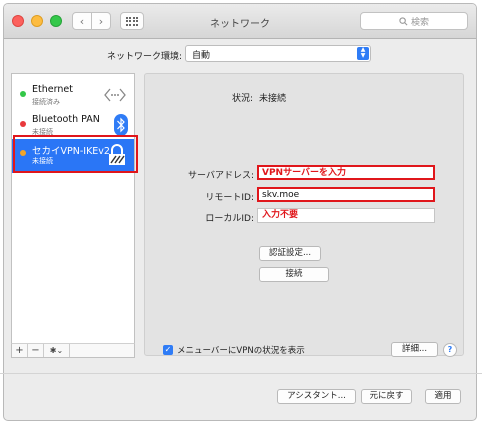 The width and height of the screenshot is (482, 424). What do you see at coordinates (419, 22) in the screenshot?
I see `search-placeholder: 検索` at bounding box center [419, 22].